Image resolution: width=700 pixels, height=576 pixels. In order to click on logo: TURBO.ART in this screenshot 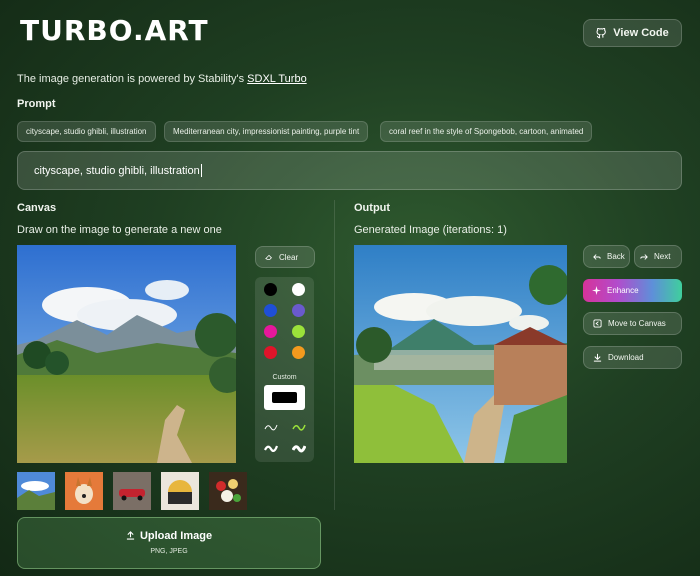, I will do `click(114, 30)`.